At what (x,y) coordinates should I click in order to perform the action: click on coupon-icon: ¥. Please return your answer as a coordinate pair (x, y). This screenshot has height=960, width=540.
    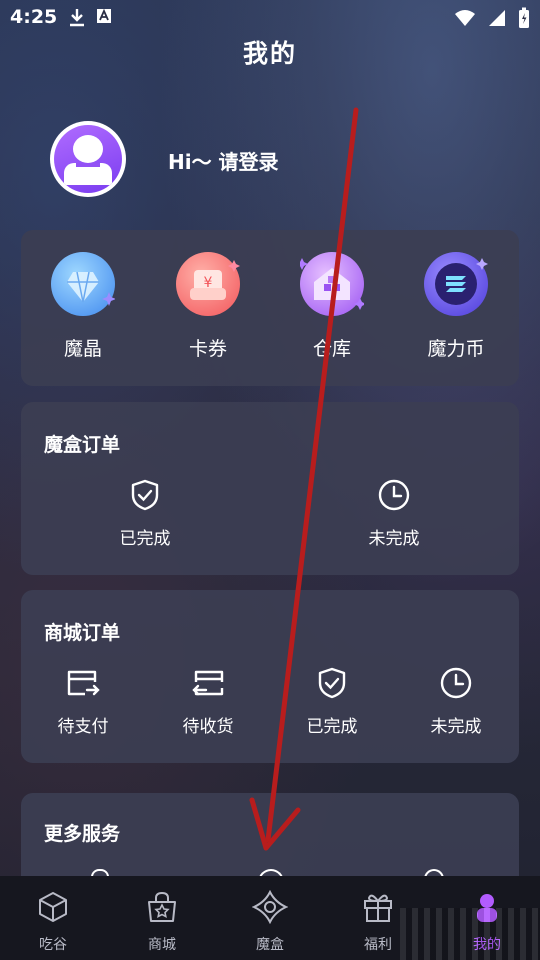
    Looking at the image, I should click on (208, 284).